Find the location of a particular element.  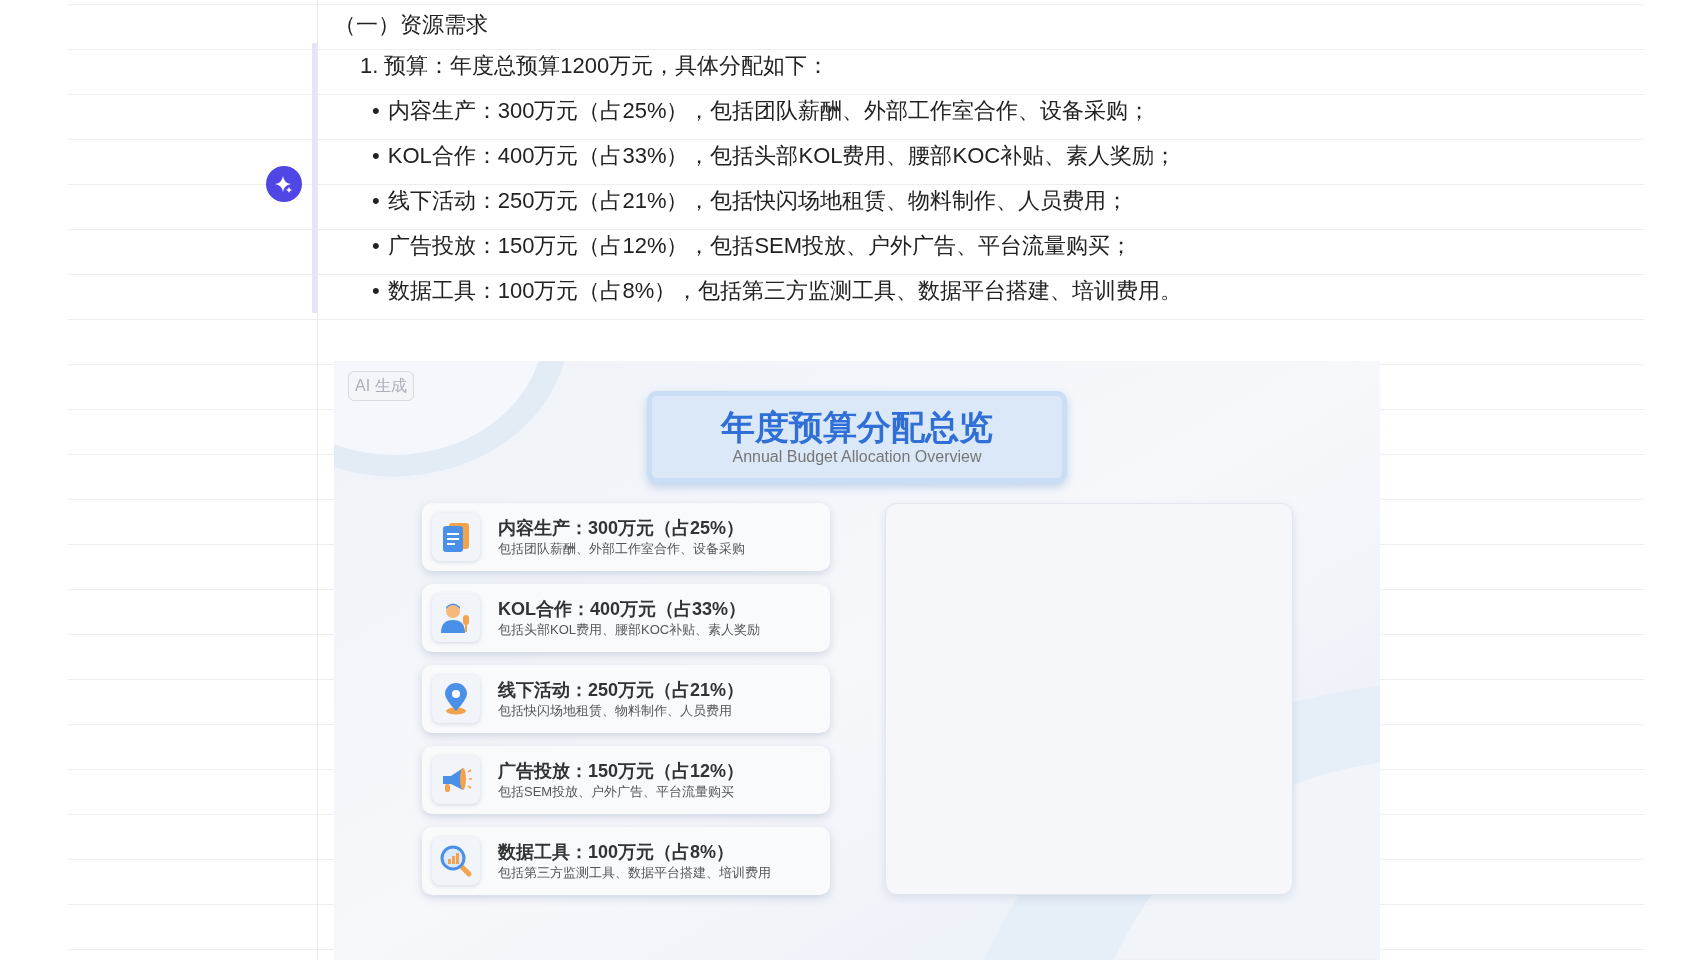

list-number: 1. is located at coordinates (369, 66).